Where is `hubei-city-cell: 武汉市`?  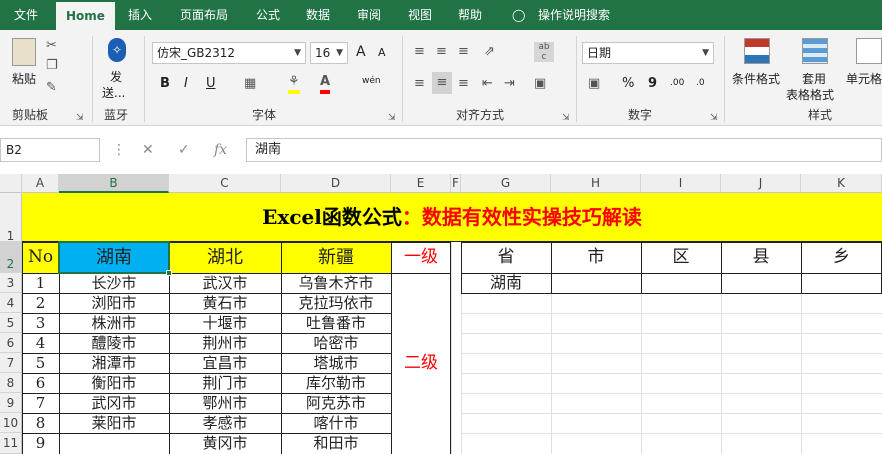
hubei-city-cell: 武汉市 is located at coordinates (225, 283).